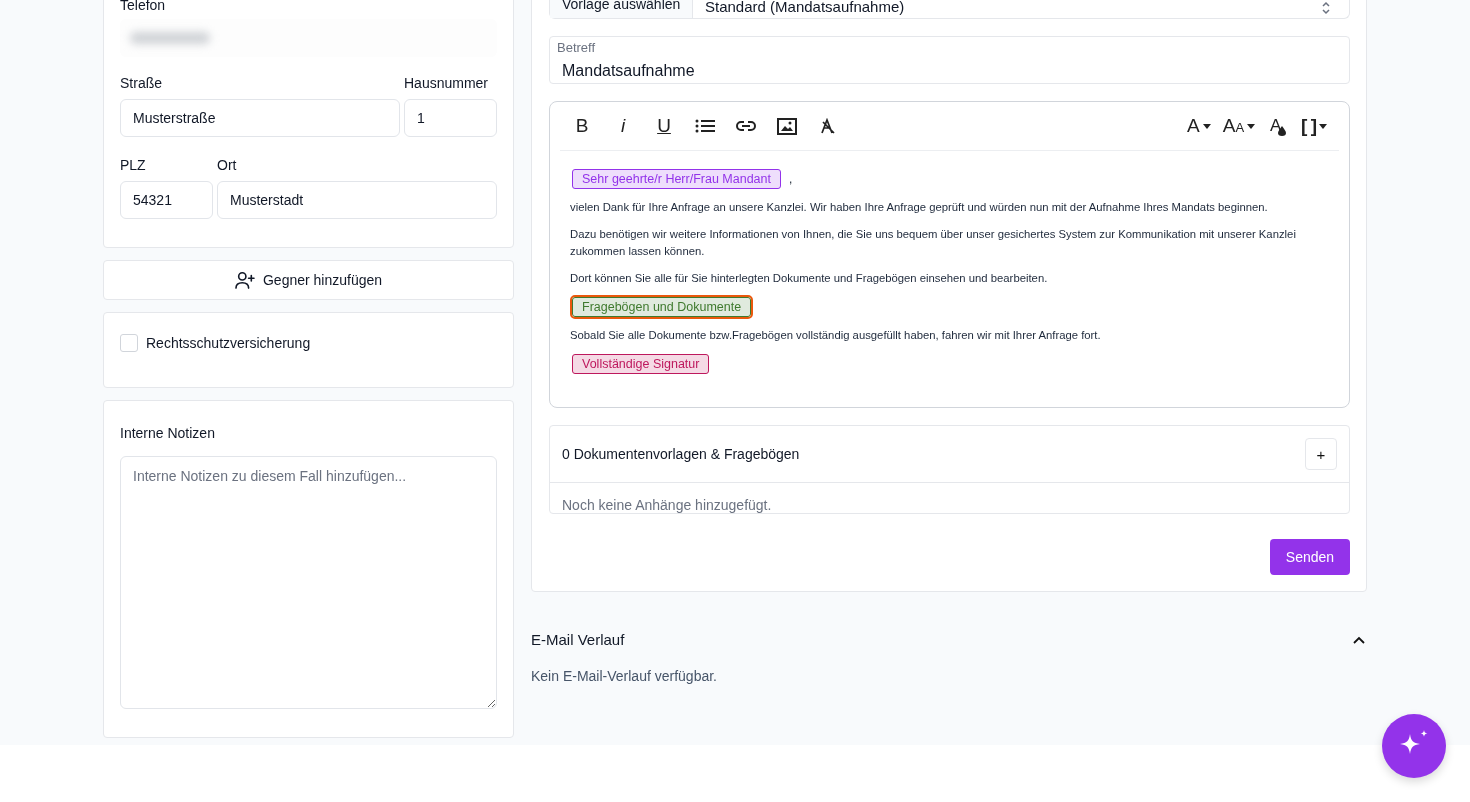 The width and height of the screenshot is (1470, 802). I want to click on street-label: Straße, so click(141, 83).